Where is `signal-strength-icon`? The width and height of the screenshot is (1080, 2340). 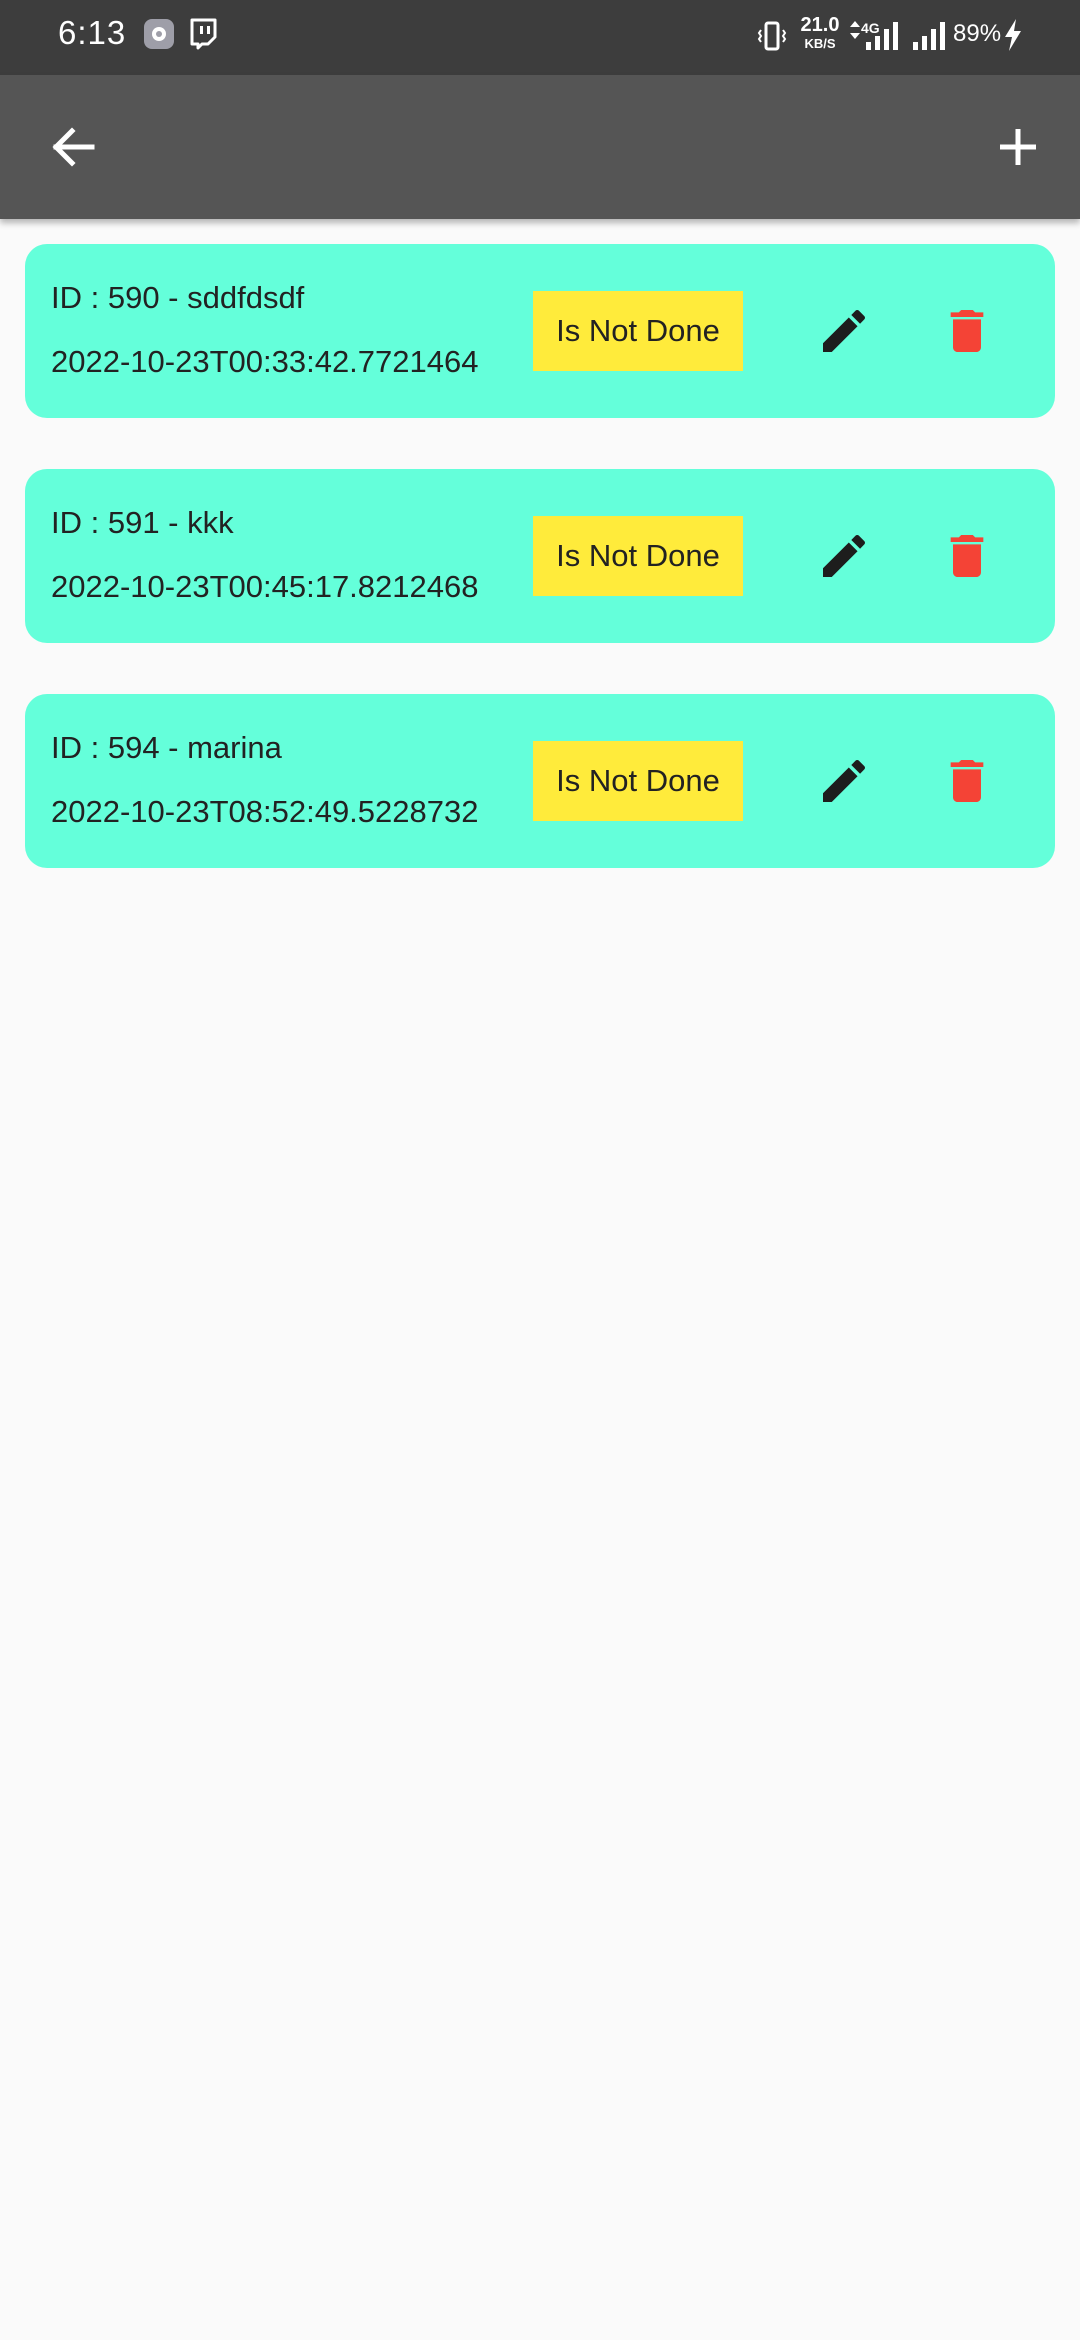
signal-strength-icon is located at coordinates (882, 36).